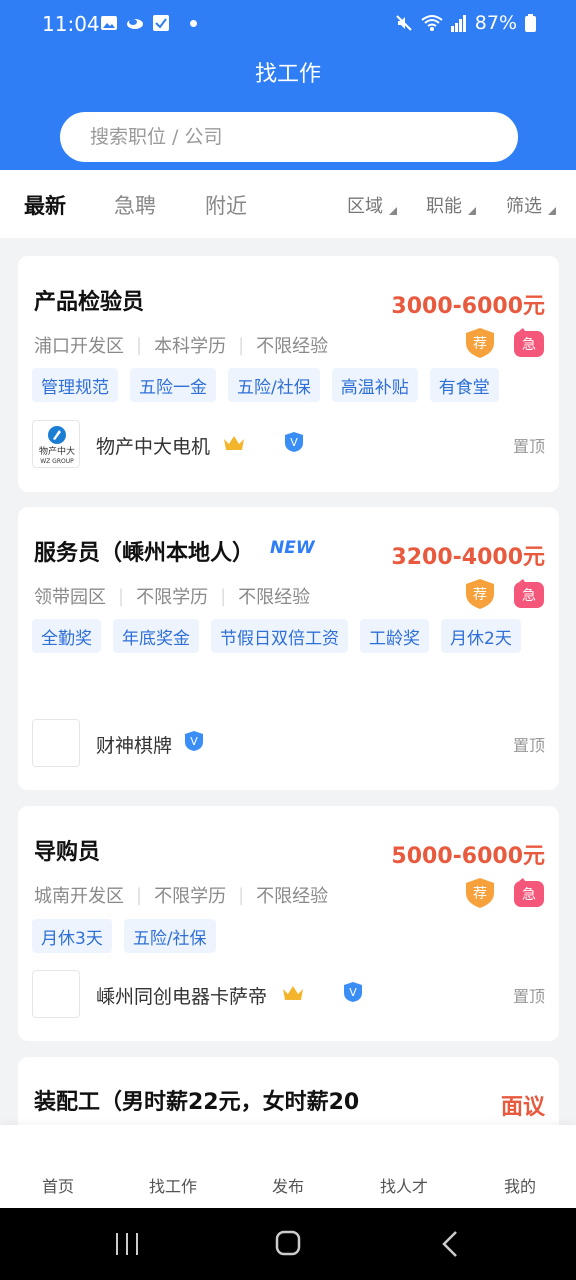 This screenshot has height=1280, width=576. What do you see at coordinates (79, 346) in the screenshot?
I see `job-location: 浦口开发区` at bounding box center [79, 346].